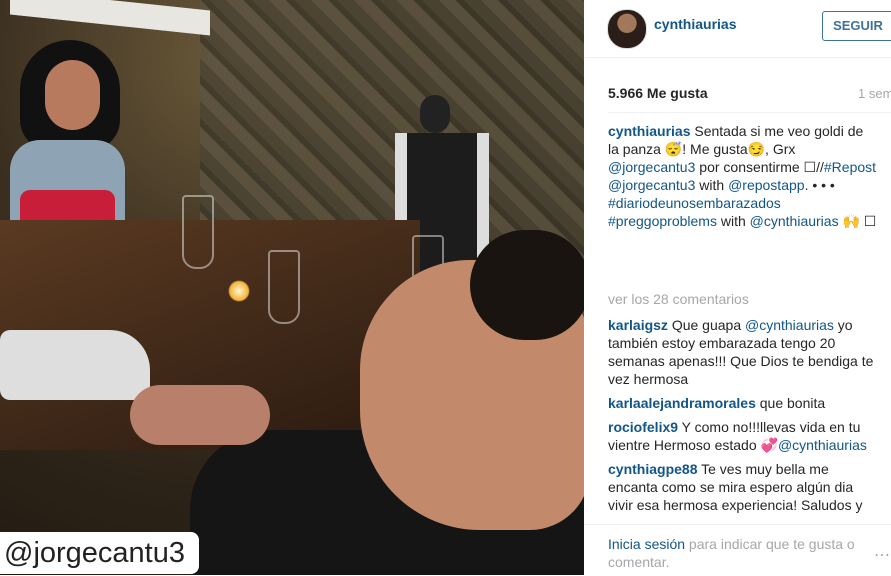  What do you see at coordinates (737, 29) in the screenshot?
I see `post-header: cynthiaurias SEGUIR` at bounding box center [737, 29].